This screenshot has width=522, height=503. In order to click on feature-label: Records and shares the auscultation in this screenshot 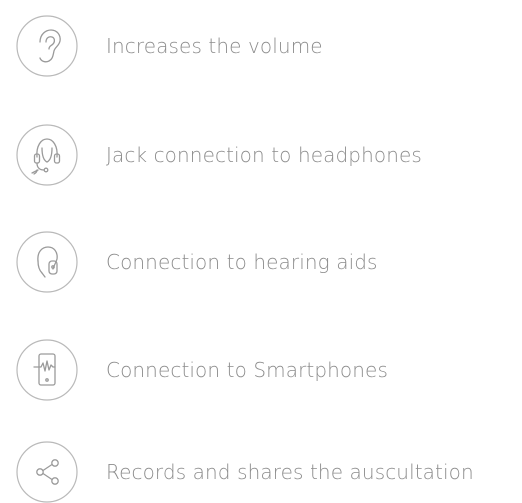, I will do `click(290, 472)`.